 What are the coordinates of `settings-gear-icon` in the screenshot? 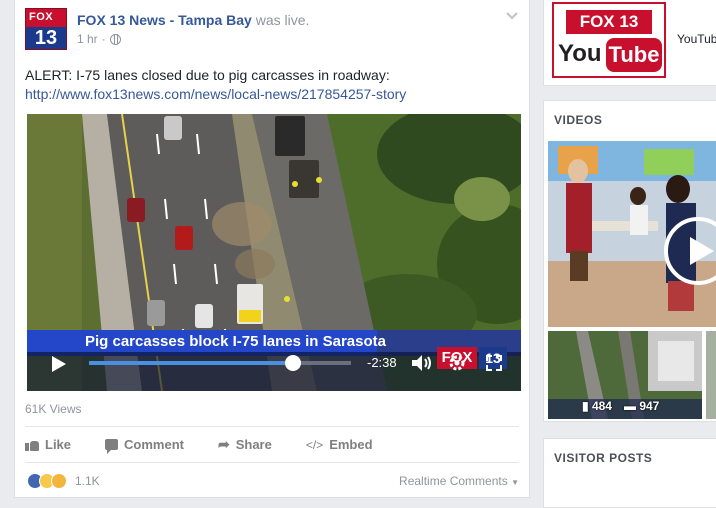 It's located at (457, 363).